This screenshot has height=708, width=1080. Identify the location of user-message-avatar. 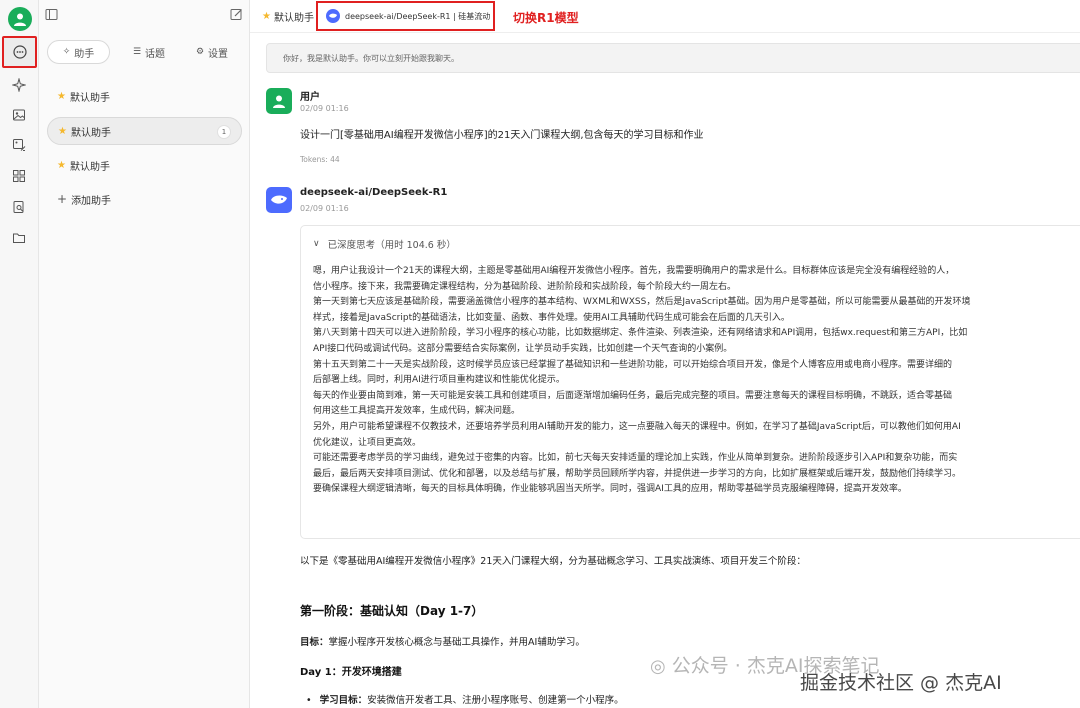
(279, 101).